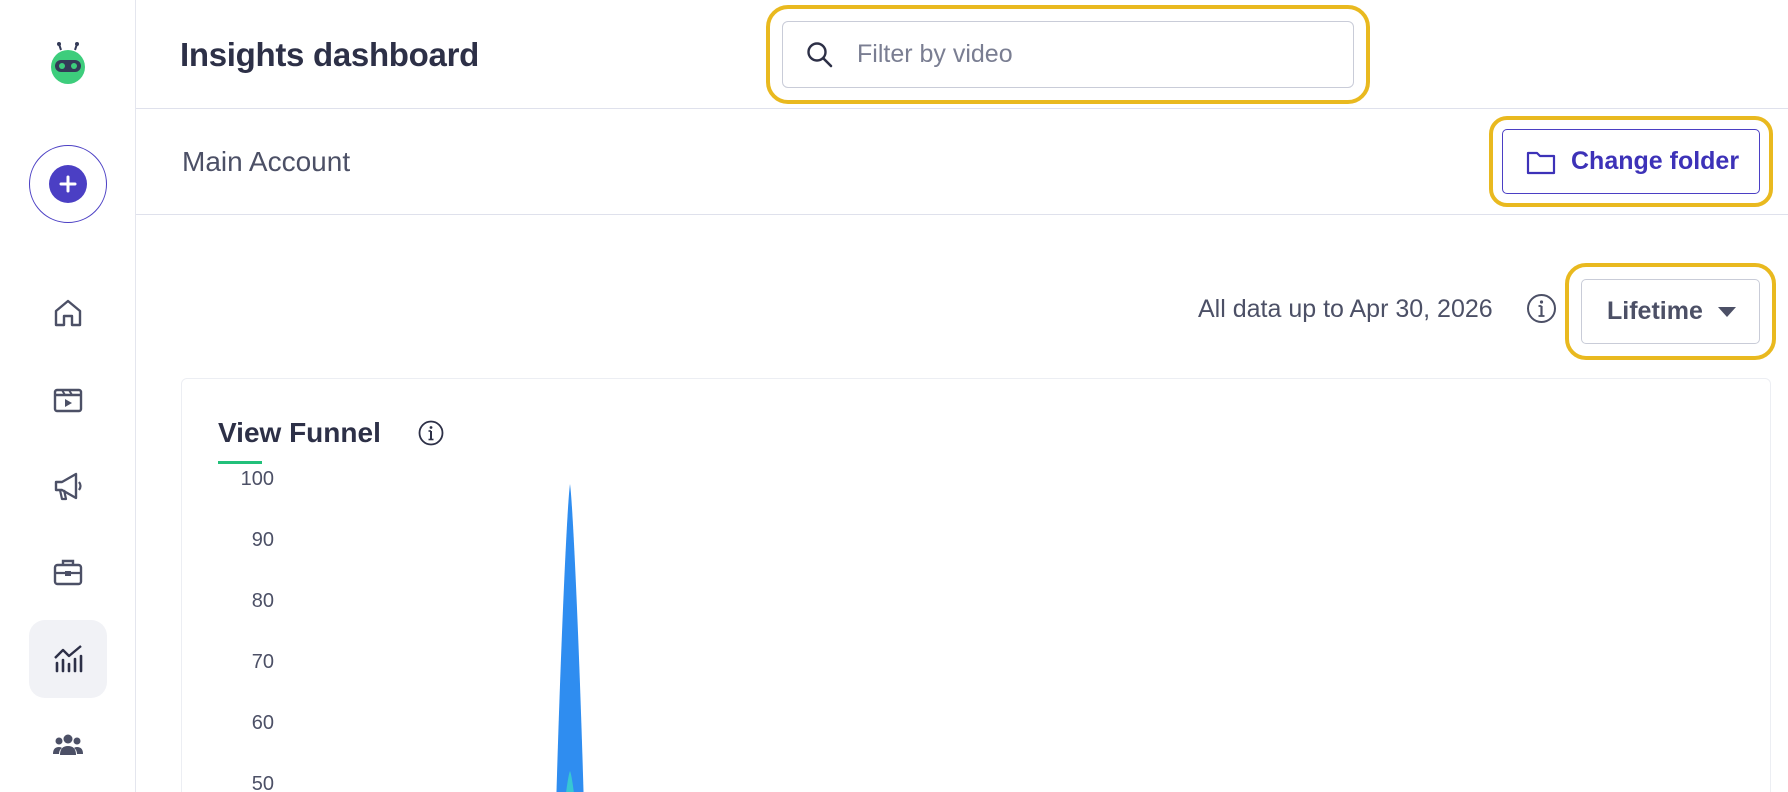 This screenshot has width=1788, height=792. Describe the element at coordinates (266, 161) in the screenshot. I see `account-name: Main Account` at that location.